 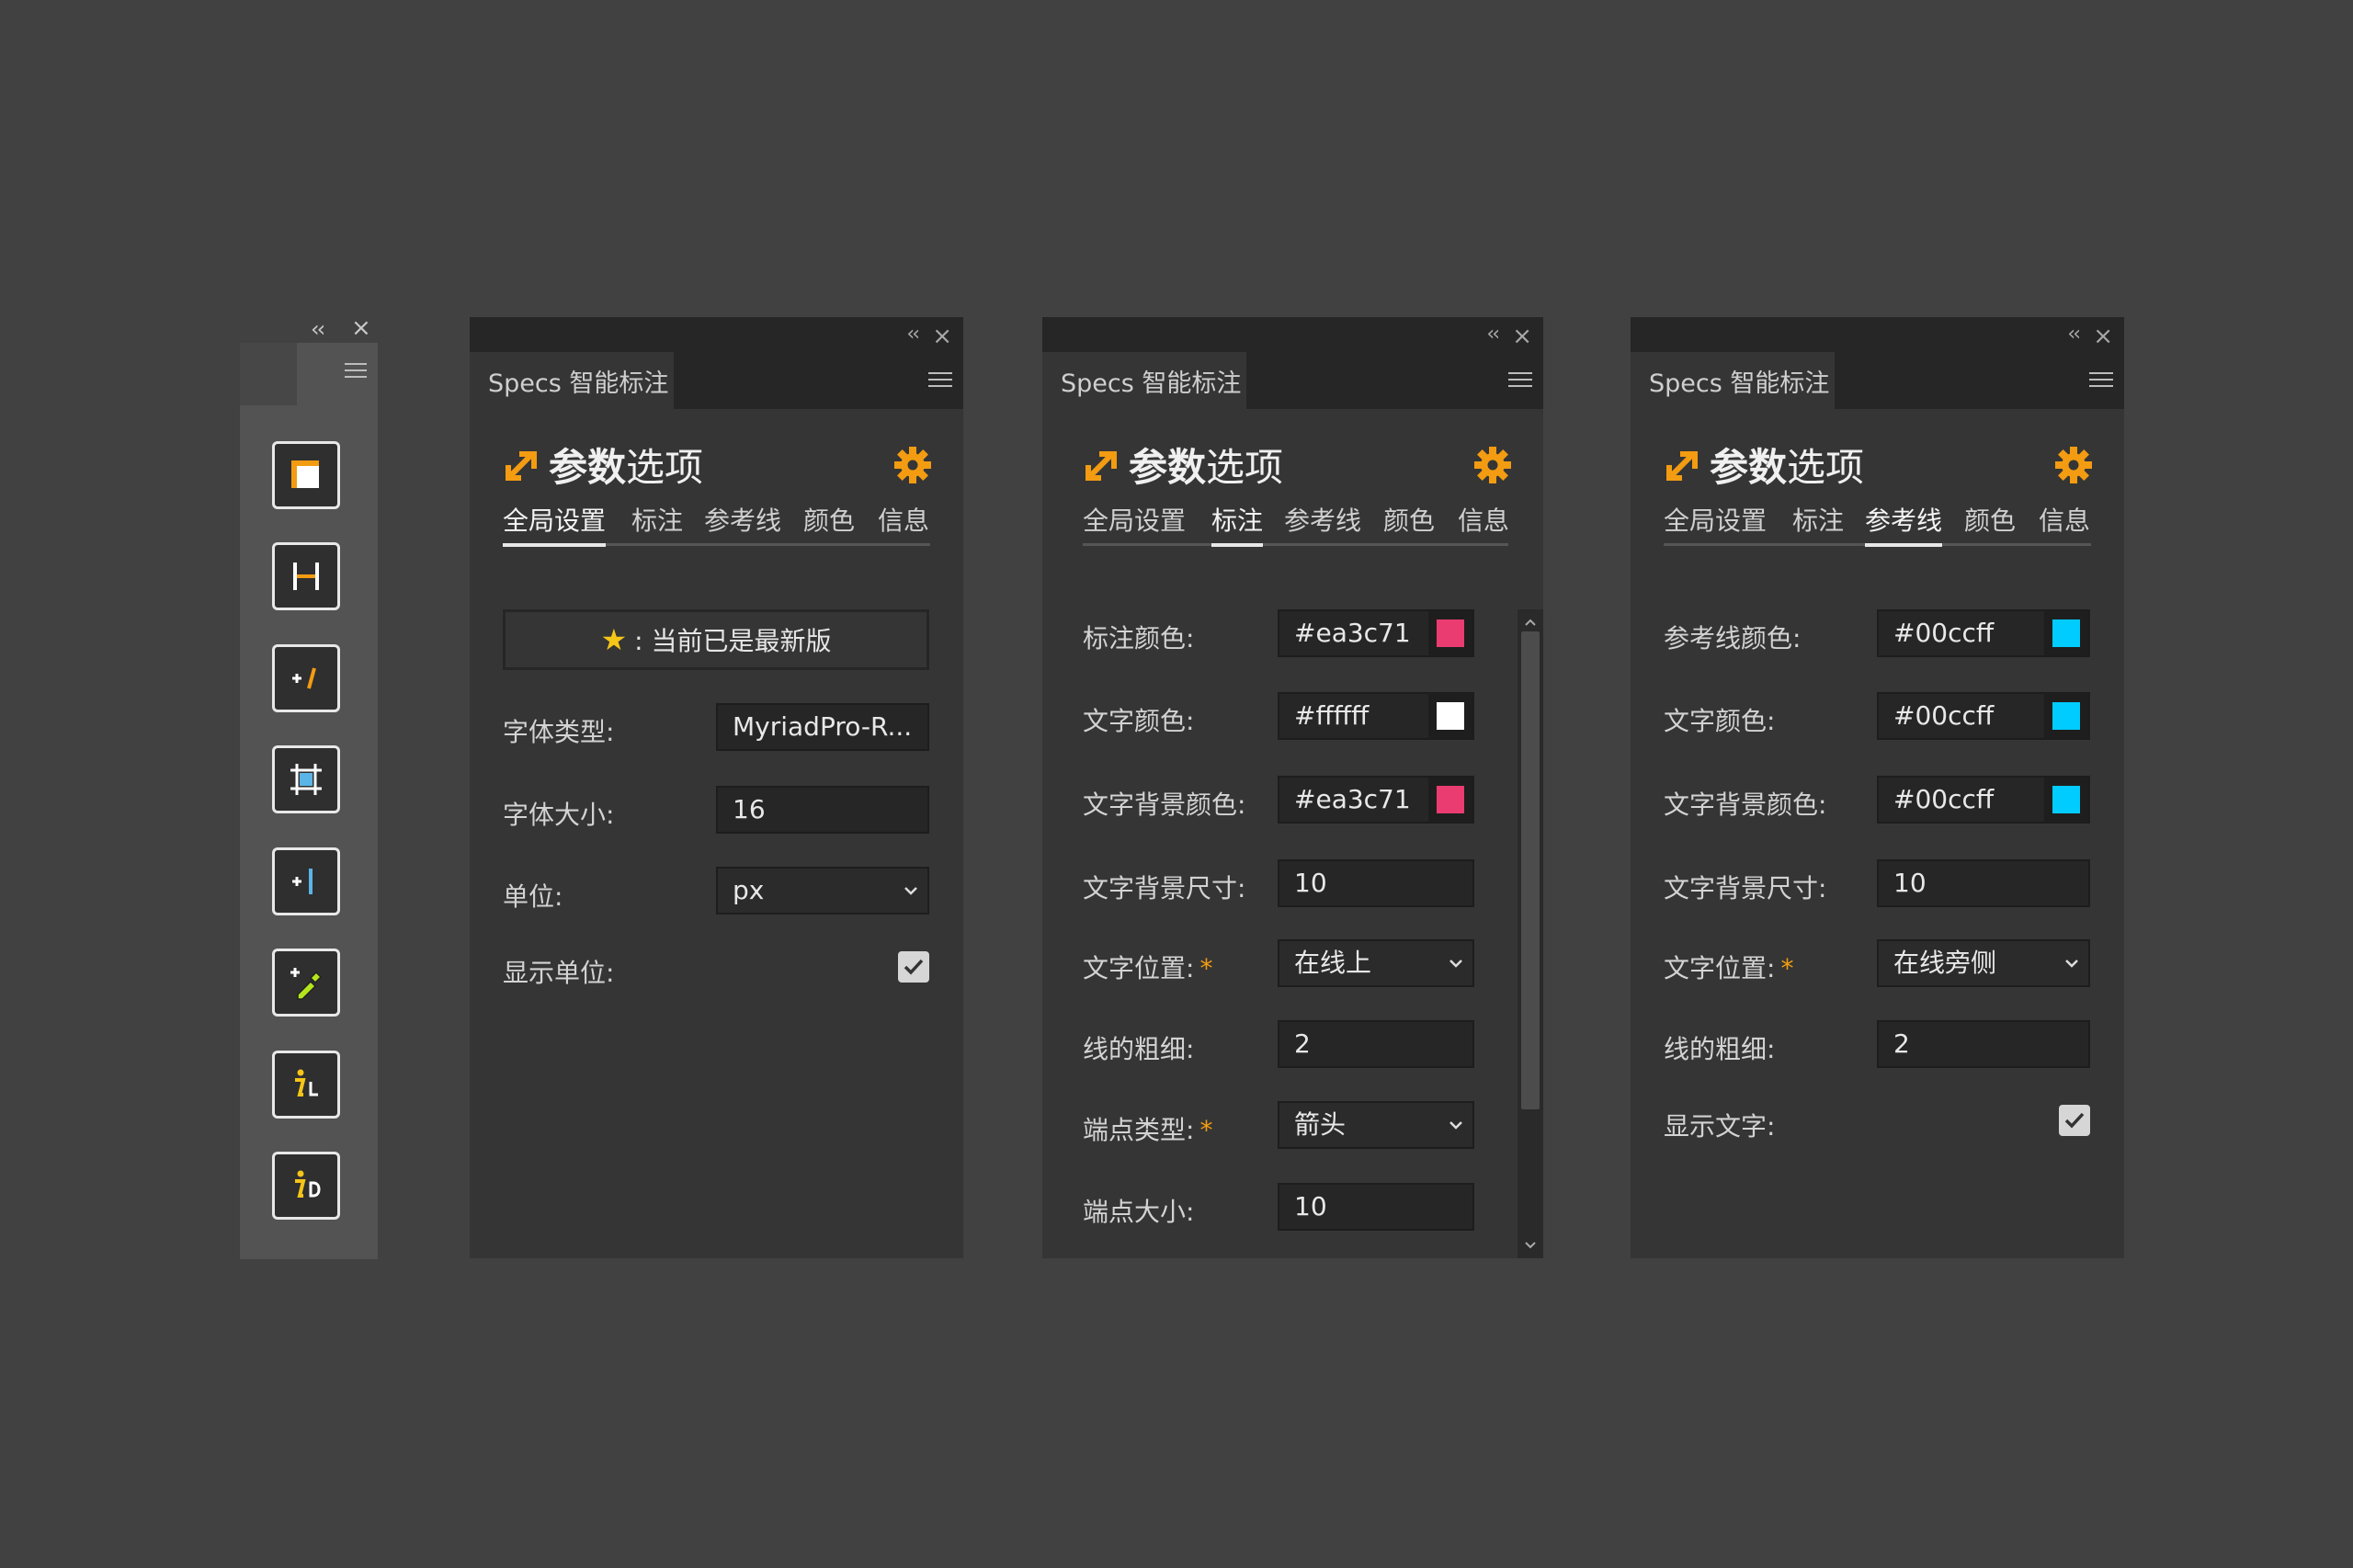 I want to click on panel-title-rest: 选项, so click(x=1245, y=467).